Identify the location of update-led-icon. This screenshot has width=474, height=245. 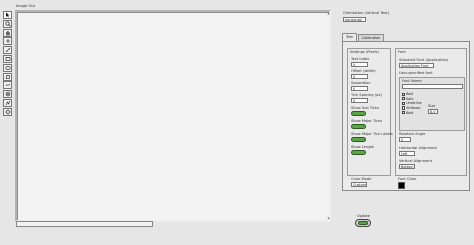
(363, 223).